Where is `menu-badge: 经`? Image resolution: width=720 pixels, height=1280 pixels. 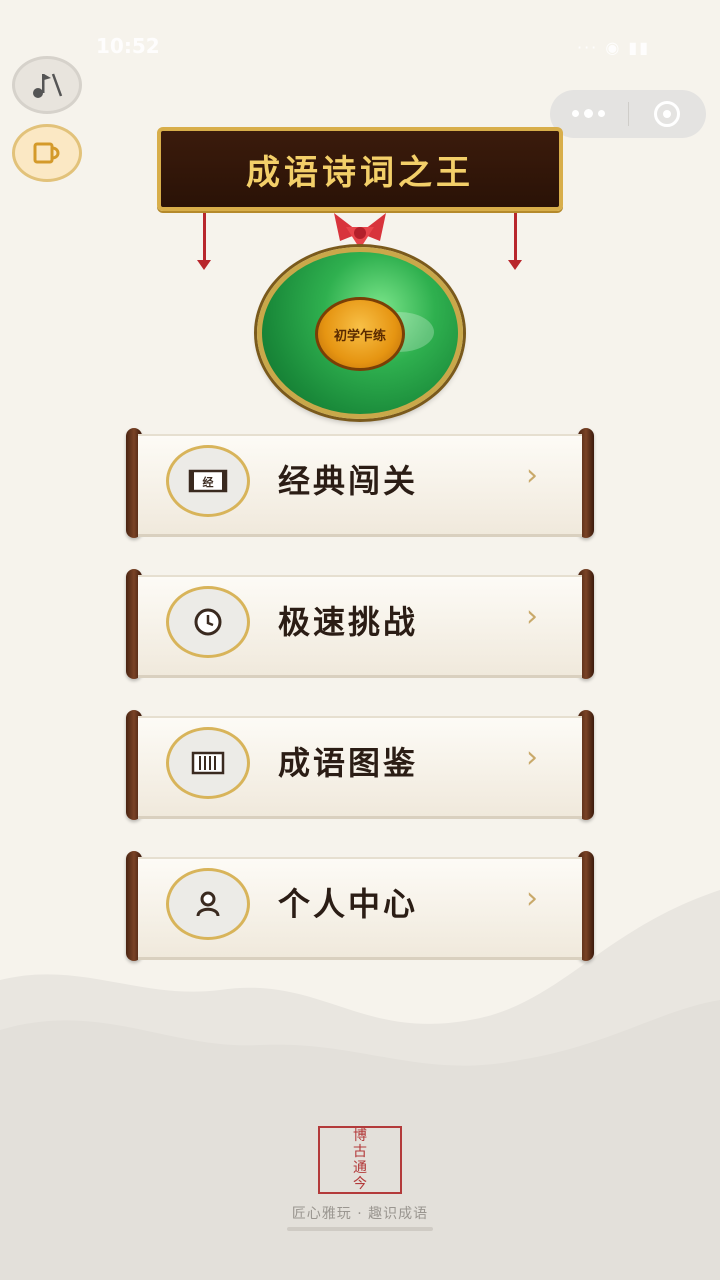
menu-badge: 经 is located at coordinates (208, 481).